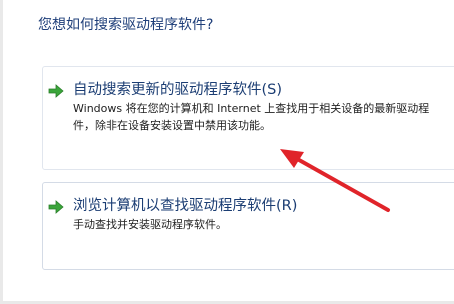  I want to click on page-question: 您想如何搜索驱动程序软件?, so click(126, 25).